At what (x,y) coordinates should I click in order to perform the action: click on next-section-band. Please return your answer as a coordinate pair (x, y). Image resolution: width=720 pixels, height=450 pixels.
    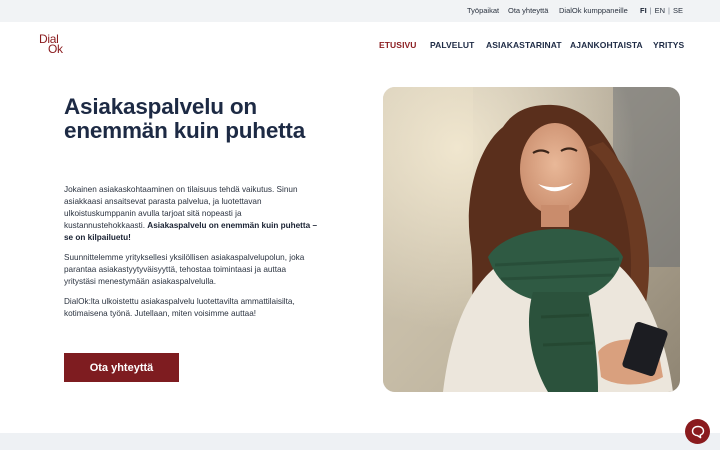
    Looking at the image, I should click on (360, 441).